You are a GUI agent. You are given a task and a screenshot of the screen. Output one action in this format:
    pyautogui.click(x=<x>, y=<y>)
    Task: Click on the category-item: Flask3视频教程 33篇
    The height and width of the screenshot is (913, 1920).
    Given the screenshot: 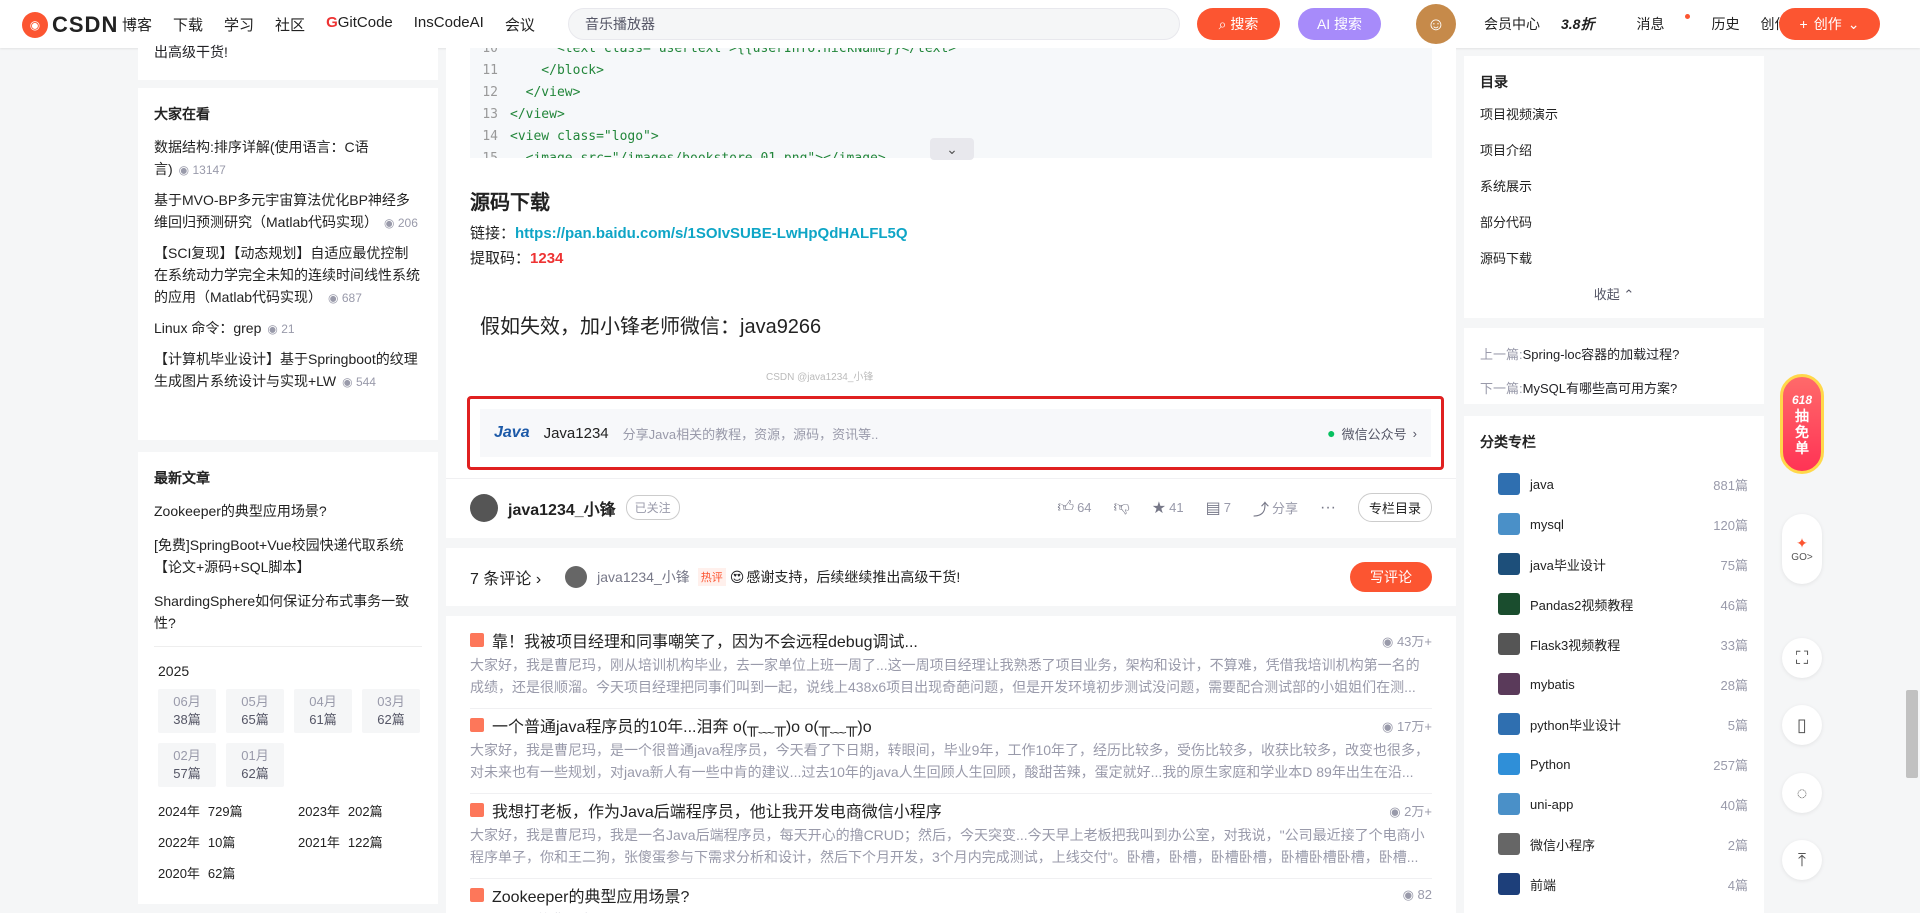 What is the action you would take?
    pyautogui.click(x=1614, y=644)
    